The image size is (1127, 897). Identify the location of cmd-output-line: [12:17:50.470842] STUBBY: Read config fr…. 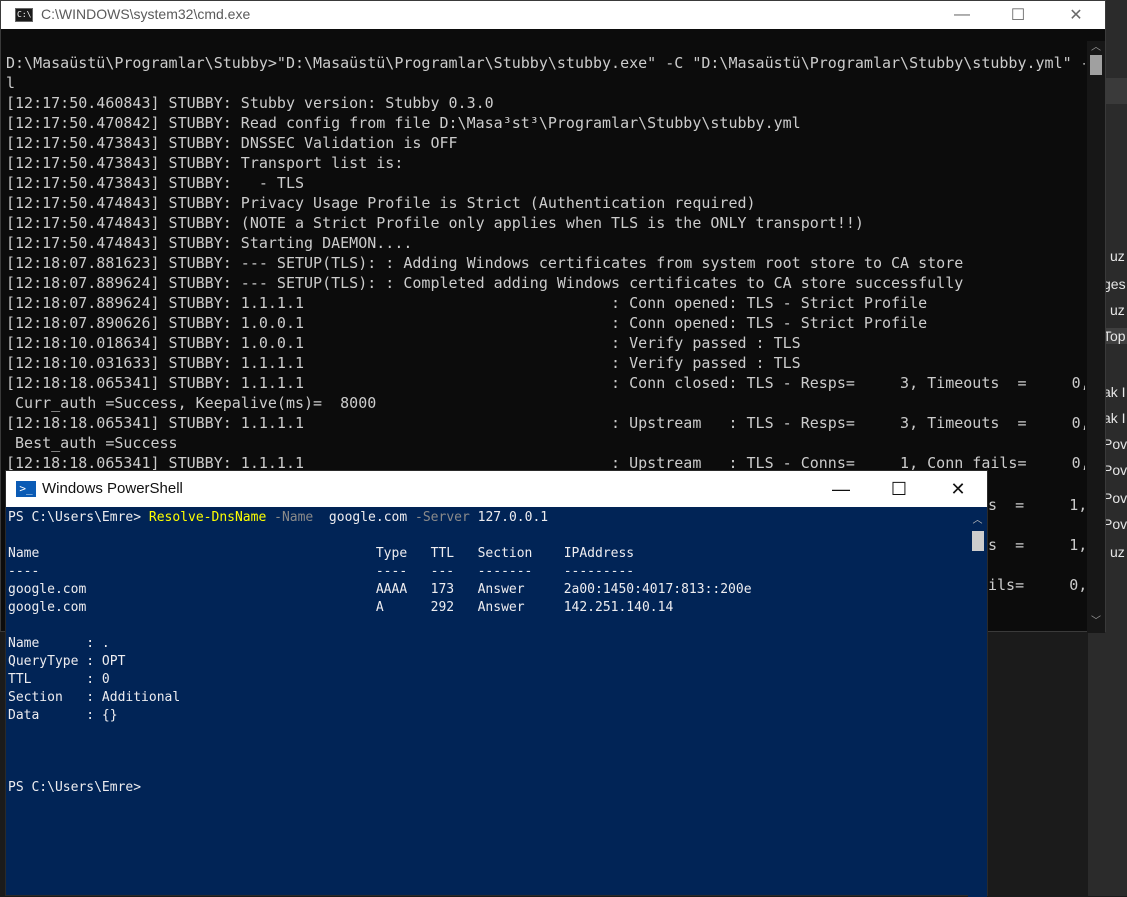
(403, 123).